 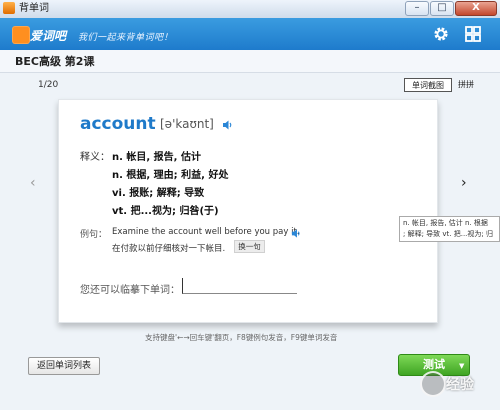 I want to click on minimize-button: –, so click(x=417, y=8).